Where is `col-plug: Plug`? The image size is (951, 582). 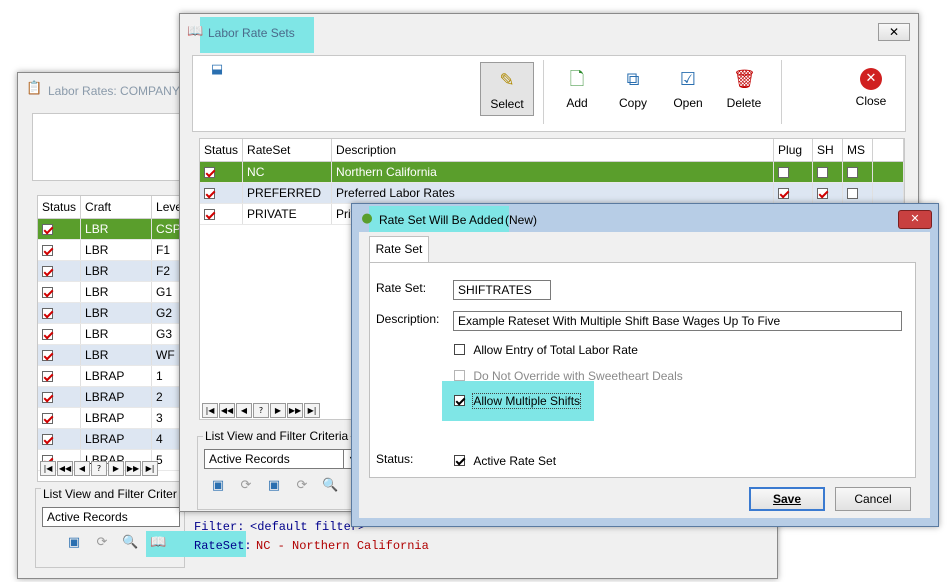
col-plug: Plug is located at coordinates (793, 150).